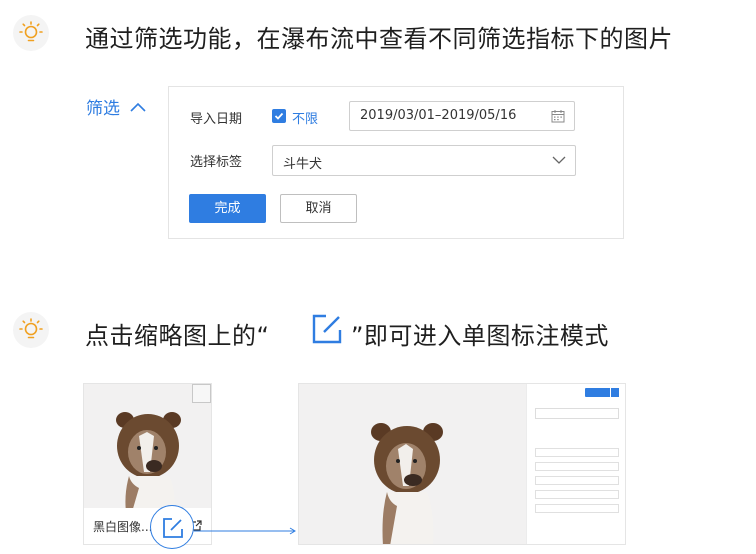 The width and height of the screenshot is (756, 554). What do you see at coordinates (138, 107) in the screenshot?
I see `chevron-up-icon` at bounding box center [138, 107].